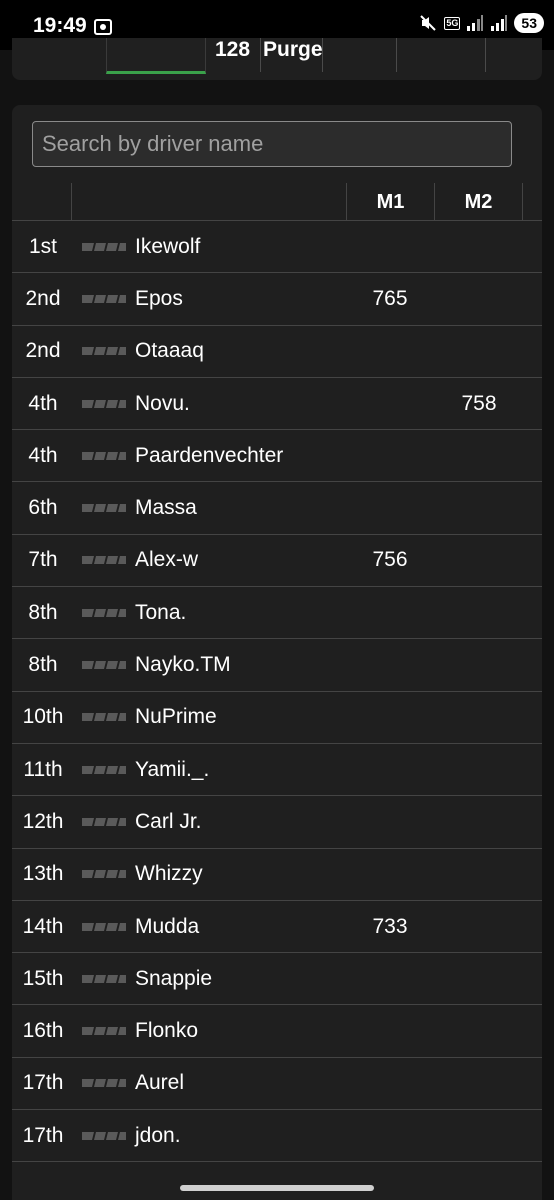 The height and width of the screenshot is (1200, 554). What do you see at coordinates (277, 1136) in the screenshot?
I see `table-row: 17th jdon.` at bounding box center [277, 1136].